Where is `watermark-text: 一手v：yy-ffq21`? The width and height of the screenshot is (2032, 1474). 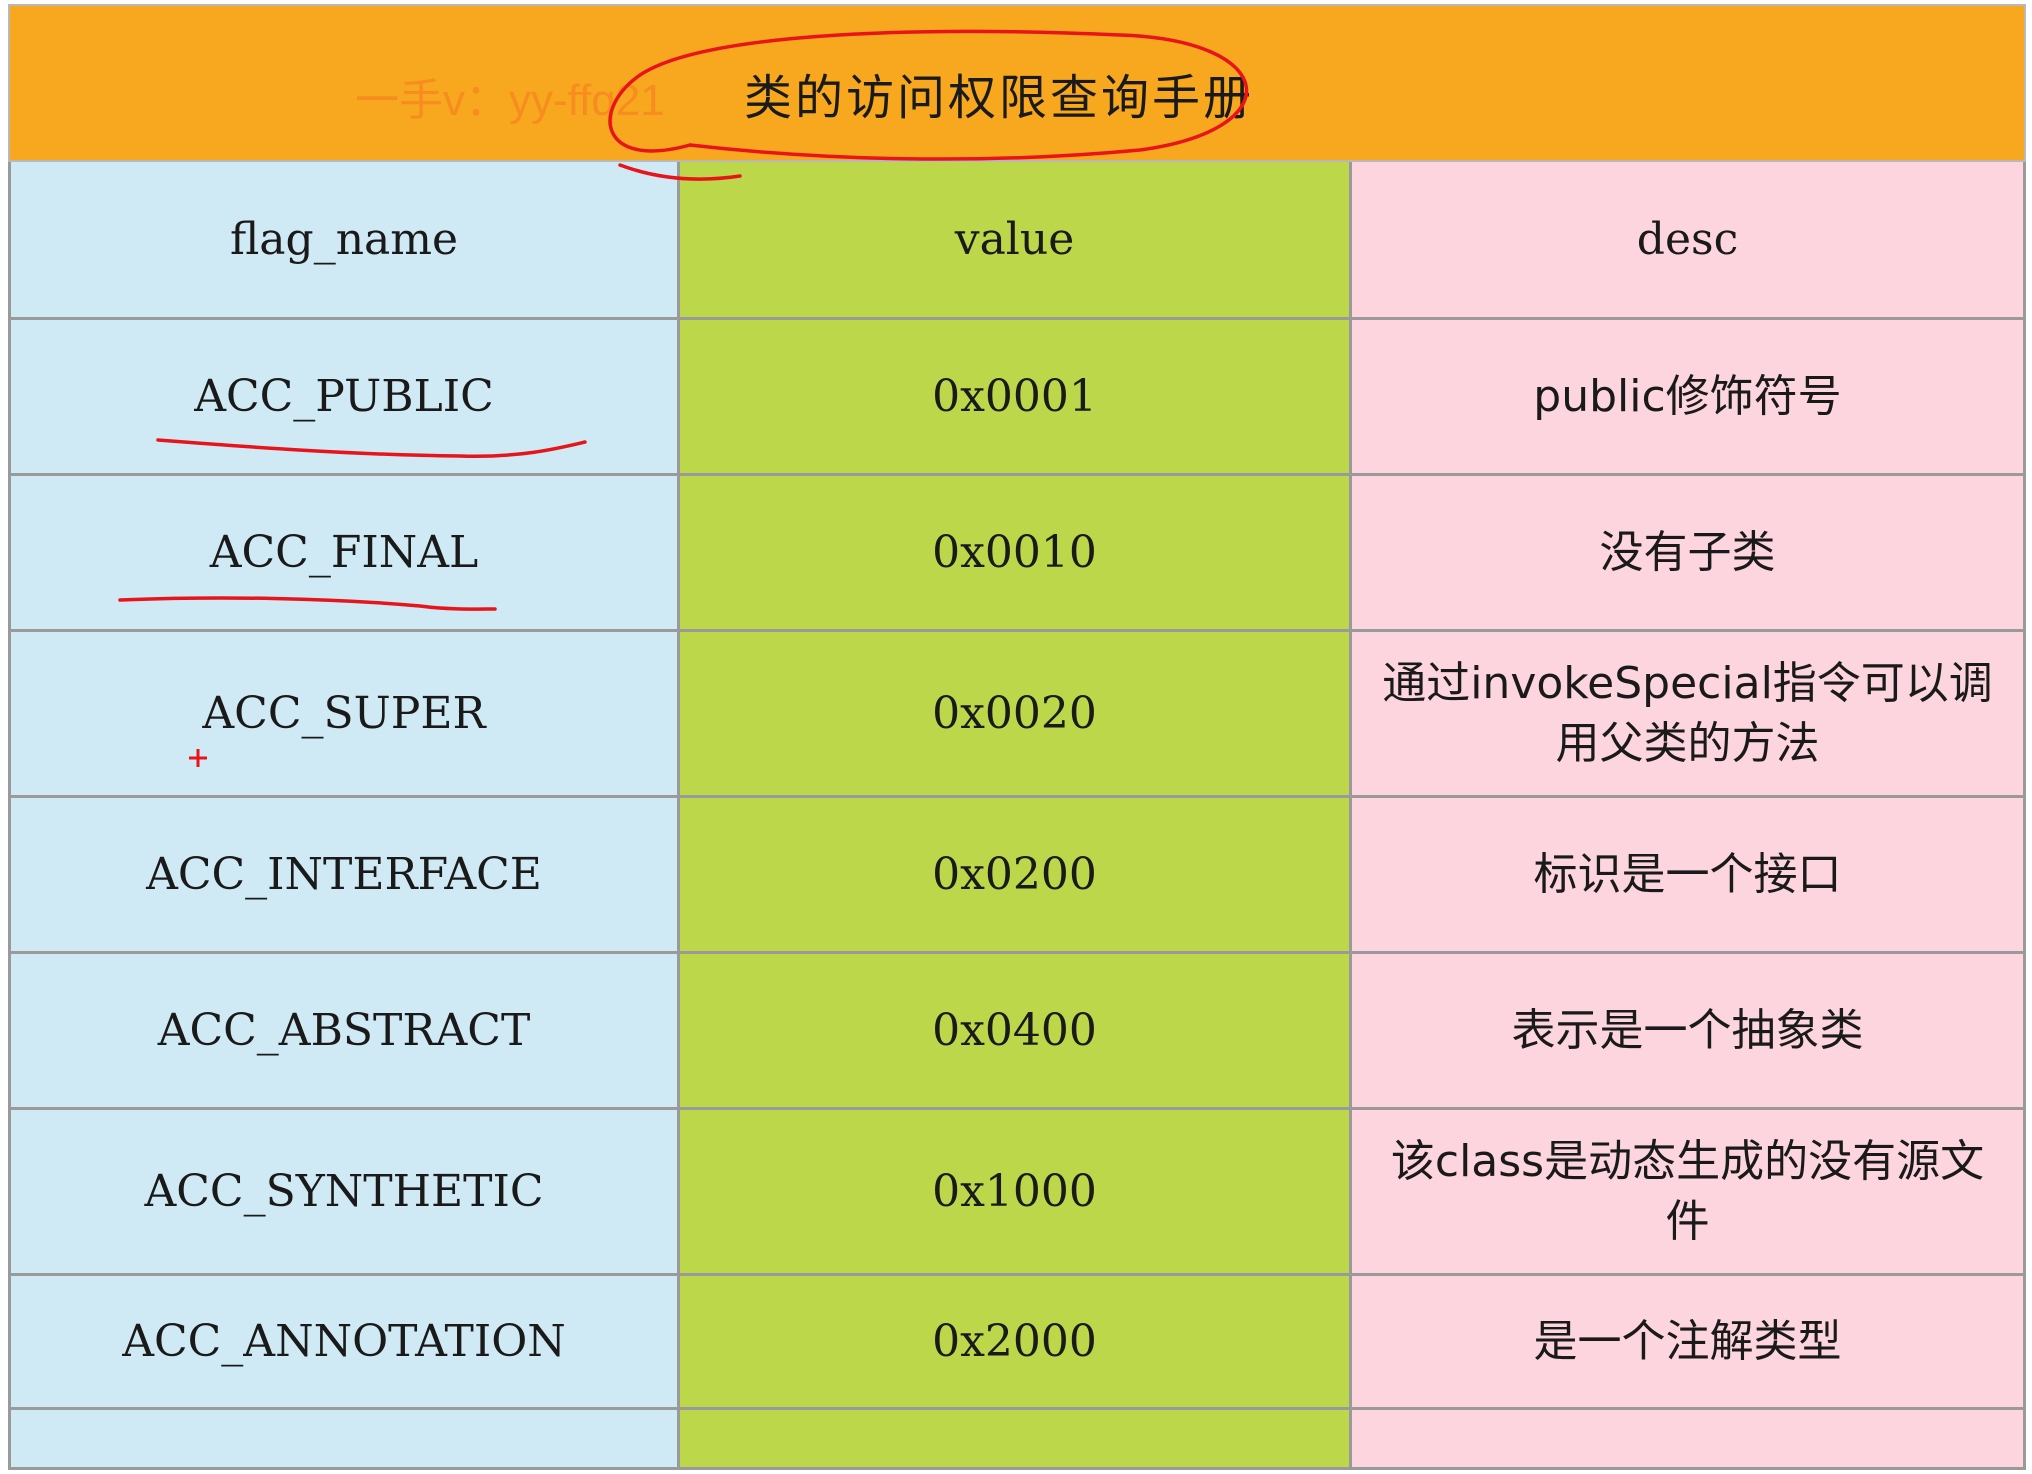 watermark-text: 一手v：yy-ffq21 is located at coordinates (510, 100).